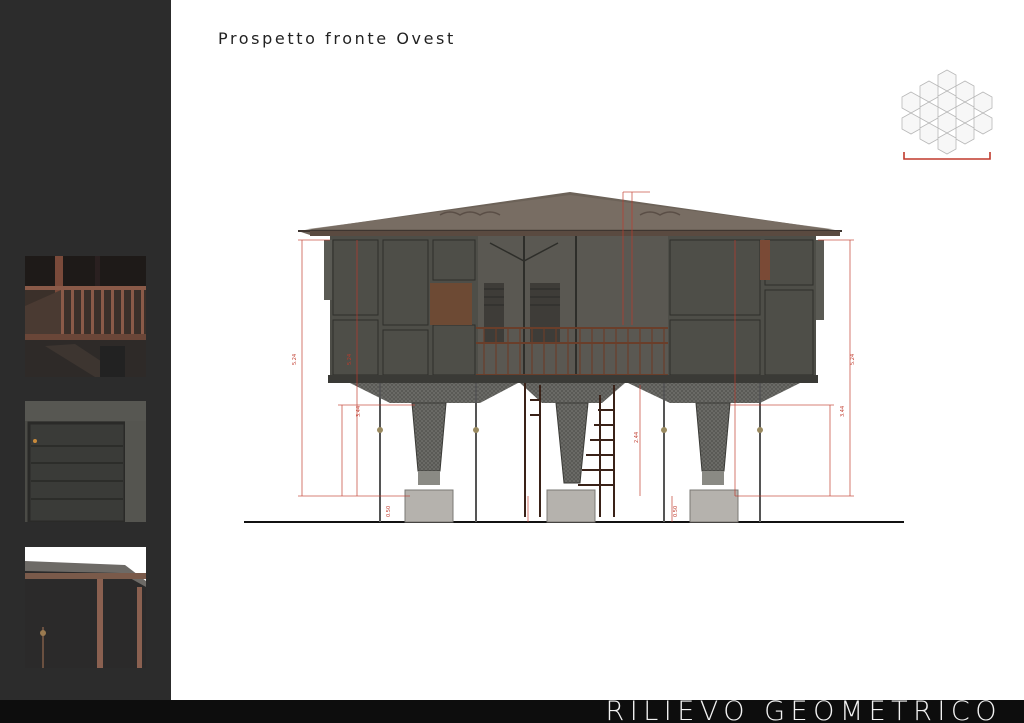 The width and height of the screenshot is (1024, 723). What do you see at coordinates (713, 437) in the screenshot?
I see `pillar-right` at bounding box center [713, 437].